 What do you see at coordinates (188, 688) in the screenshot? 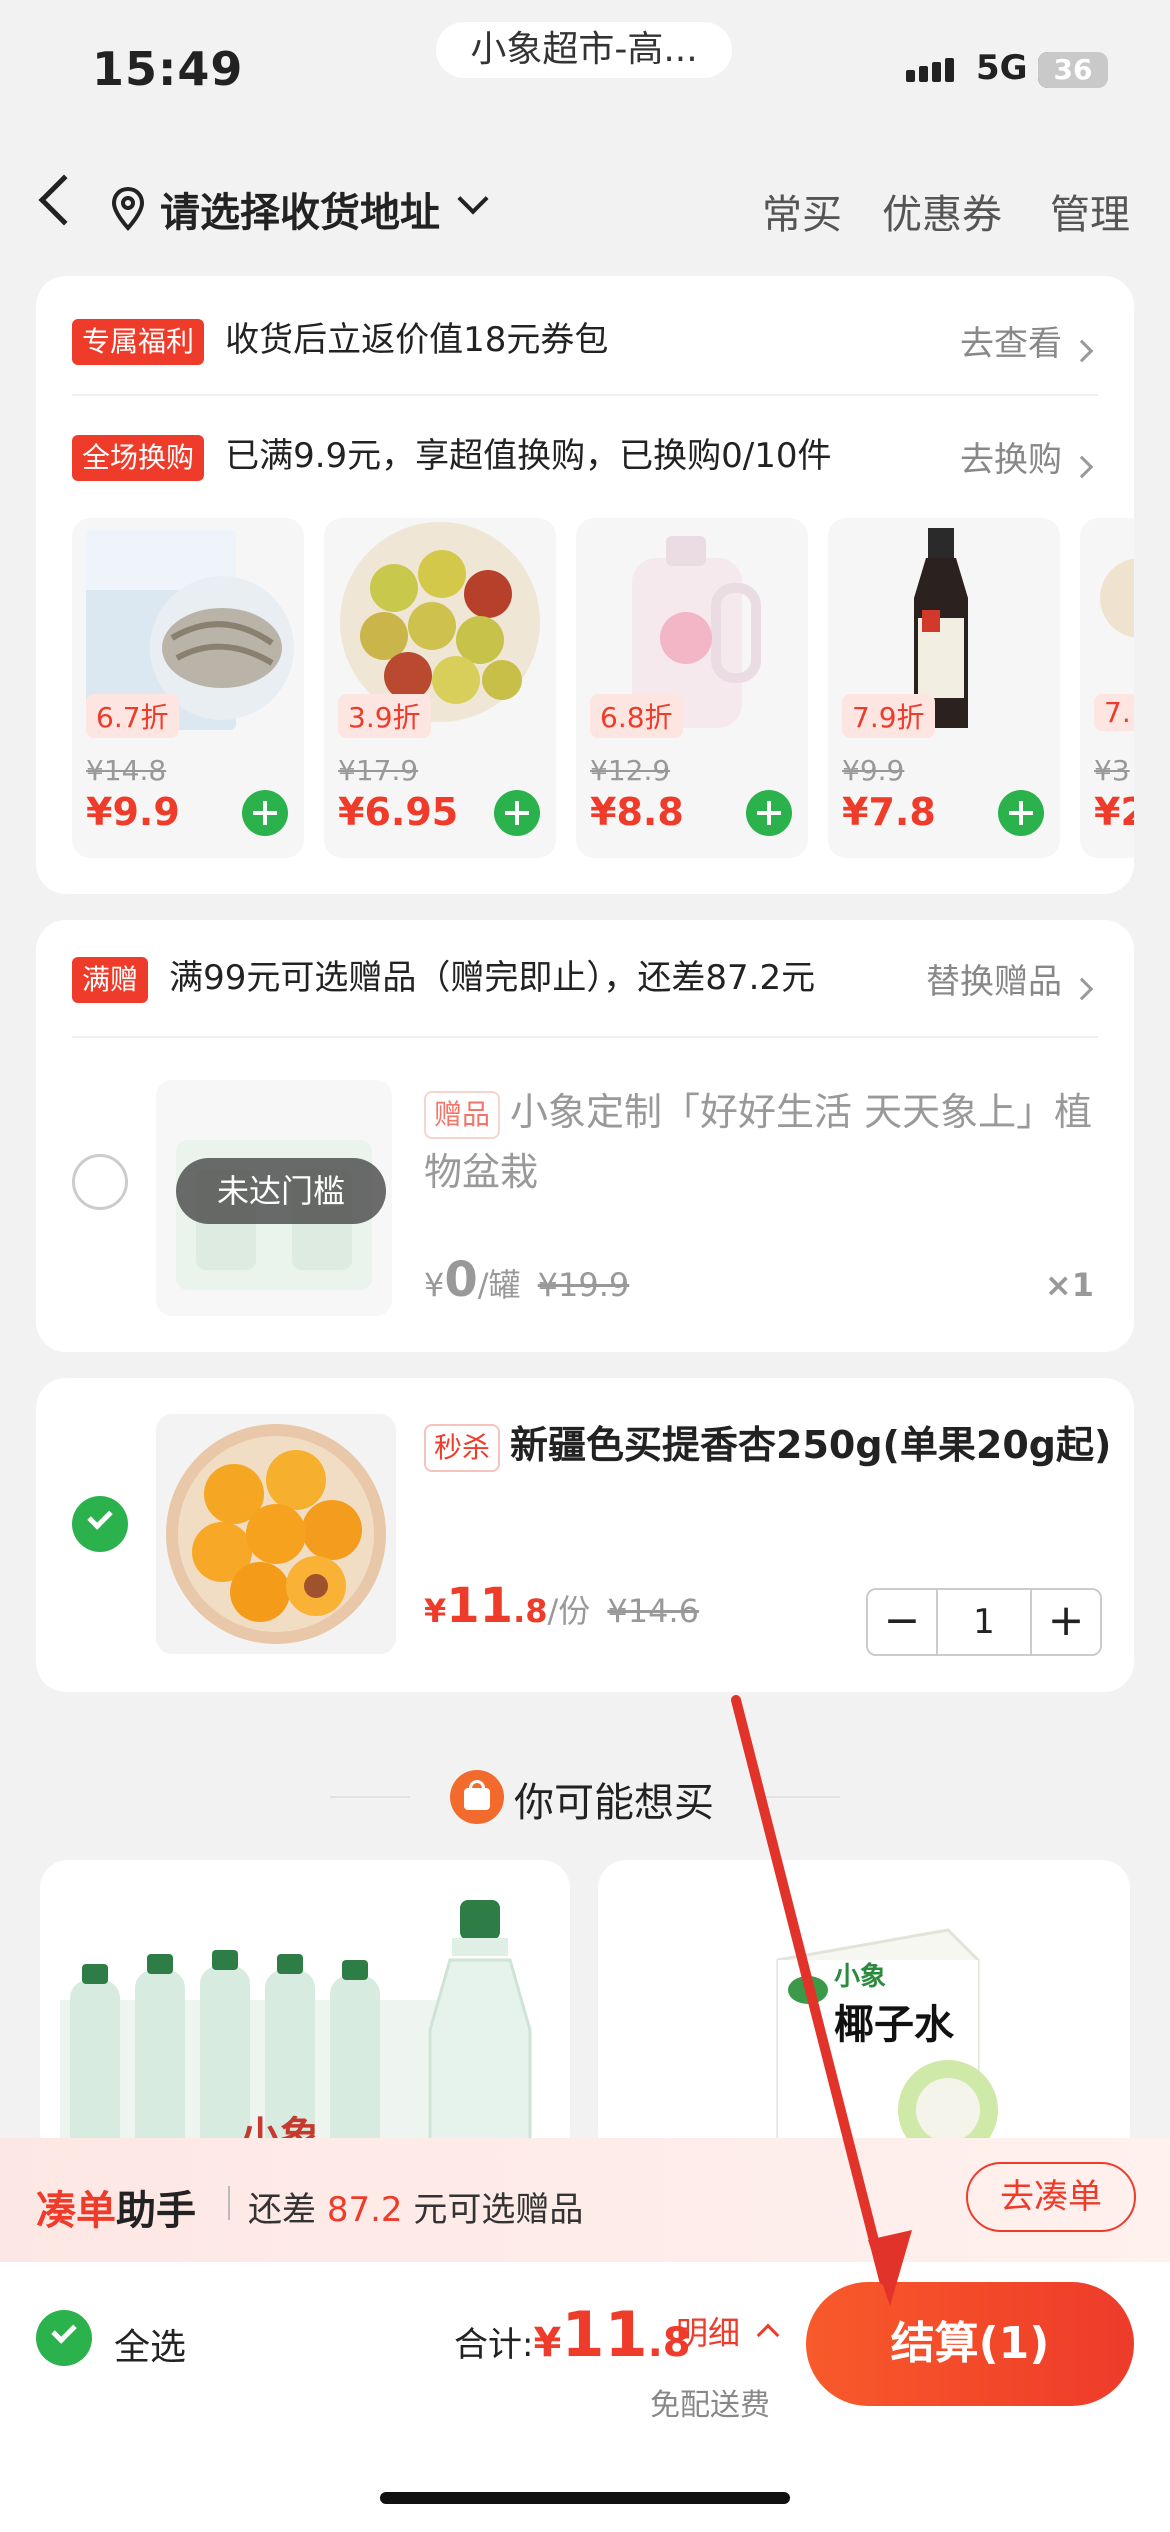
I see `exchange-product: 6.7折 ¥14.8 ¥9.9` at bounding box center [188, 688].